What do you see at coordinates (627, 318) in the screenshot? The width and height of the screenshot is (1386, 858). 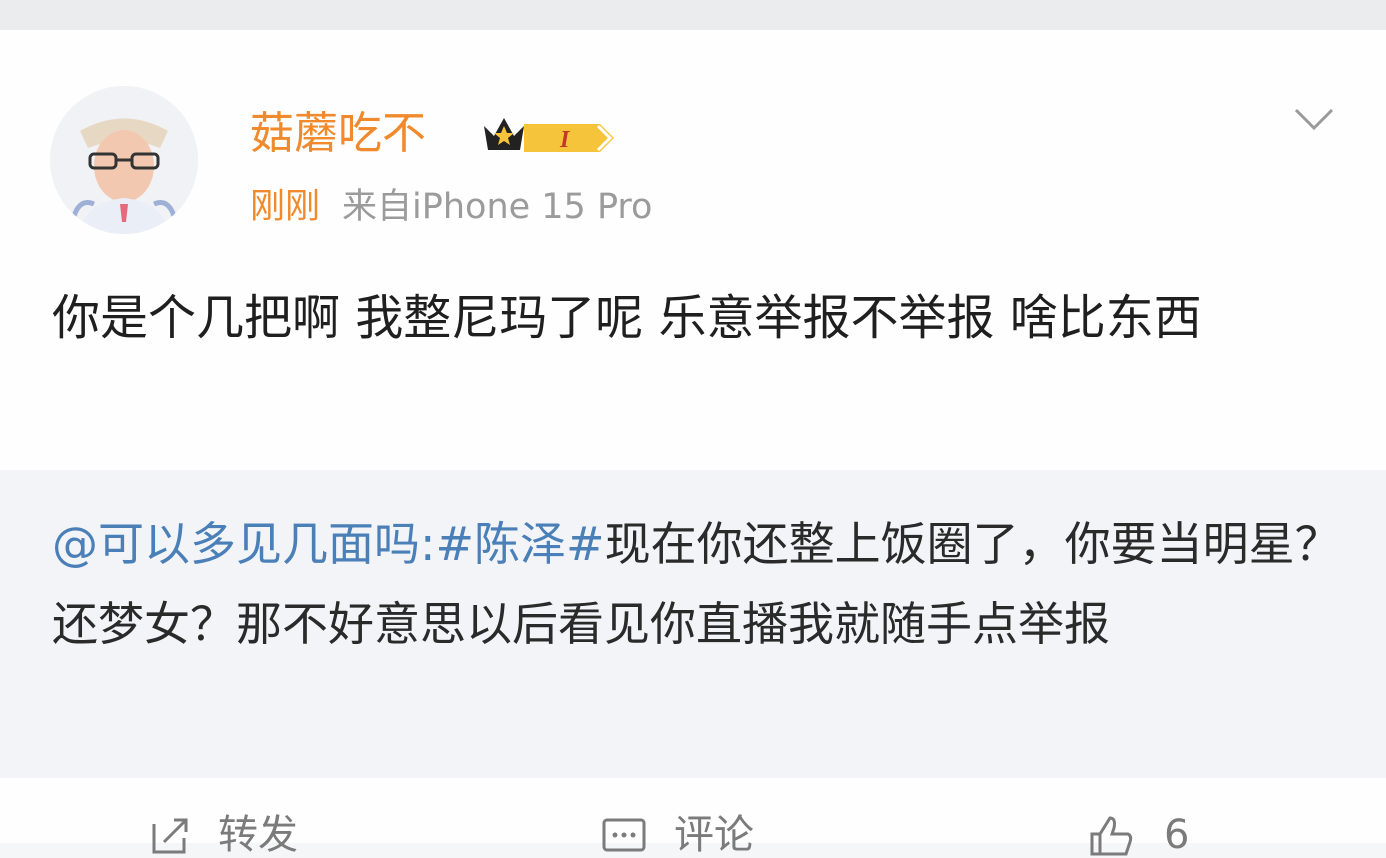 I see `post-text: 你是个几把啊 我整尼玛了呢 乐意举报不举报 啥比东西` at bounding box center [627, 318].